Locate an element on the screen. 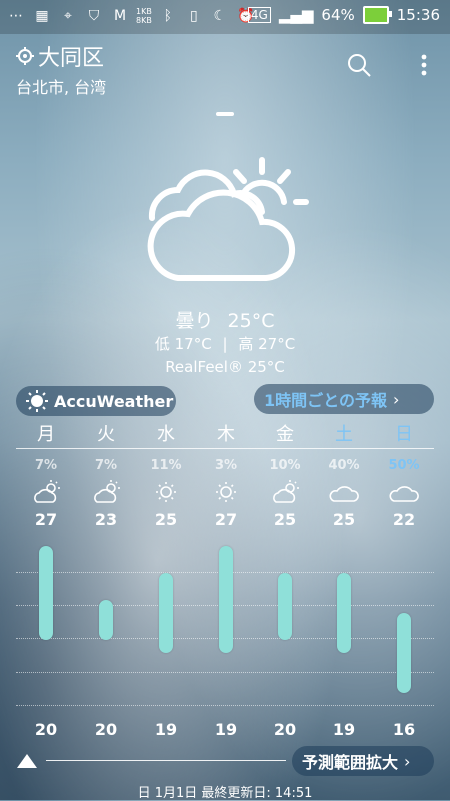  net-speed-down: 8KB is located at coordinates (144, 20).